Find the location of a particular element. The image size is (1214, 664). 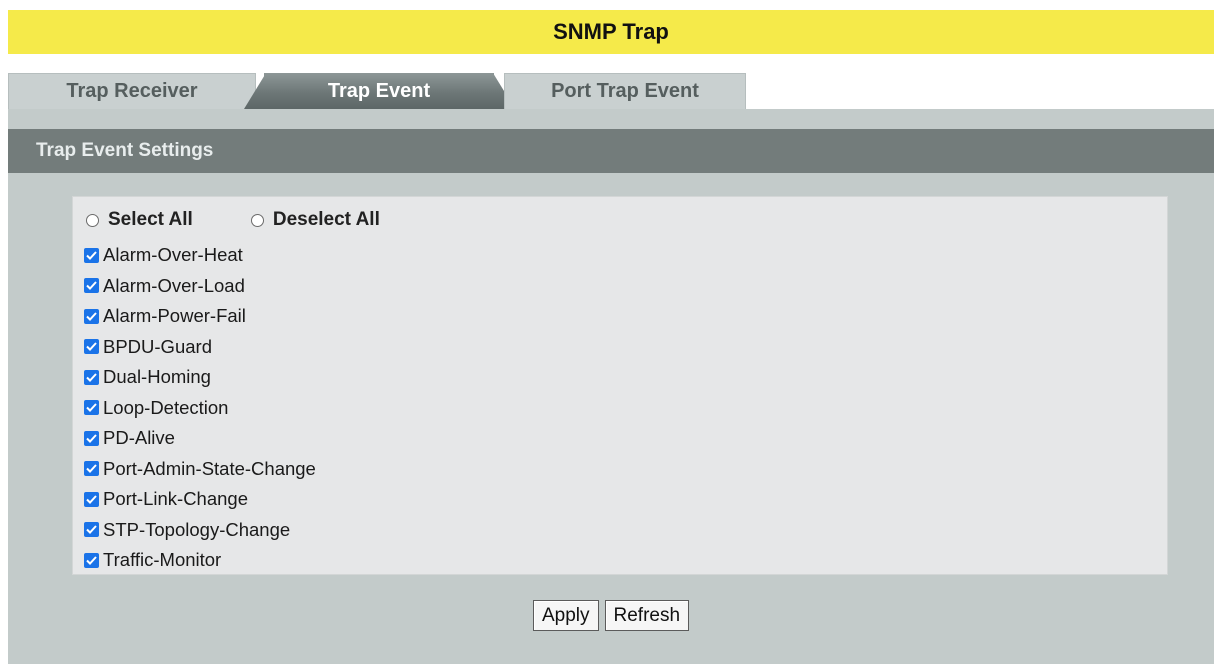

event-checkbox-bpdu-guard: BPDU-Guard is located at coordinates (200, 347).